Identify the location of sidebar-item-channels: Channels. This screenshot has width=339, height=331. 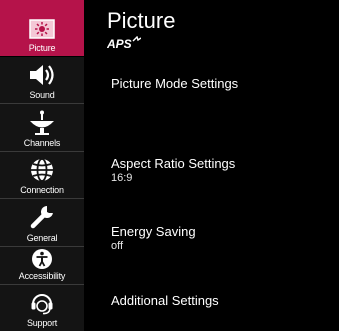
(42, 128).